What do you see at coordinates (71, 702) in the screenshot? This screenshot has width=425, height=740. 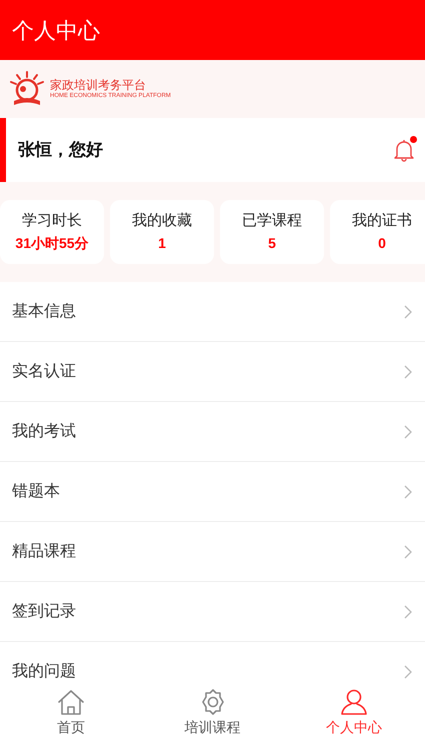 I see `home-icon` at bounding box center [71, 702].